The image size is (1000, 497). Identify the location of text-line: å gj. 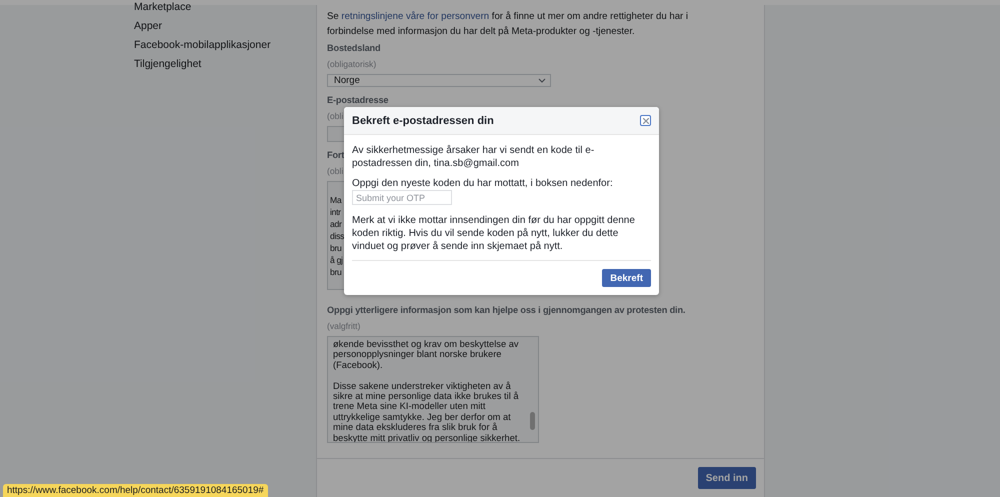
(336, 260).